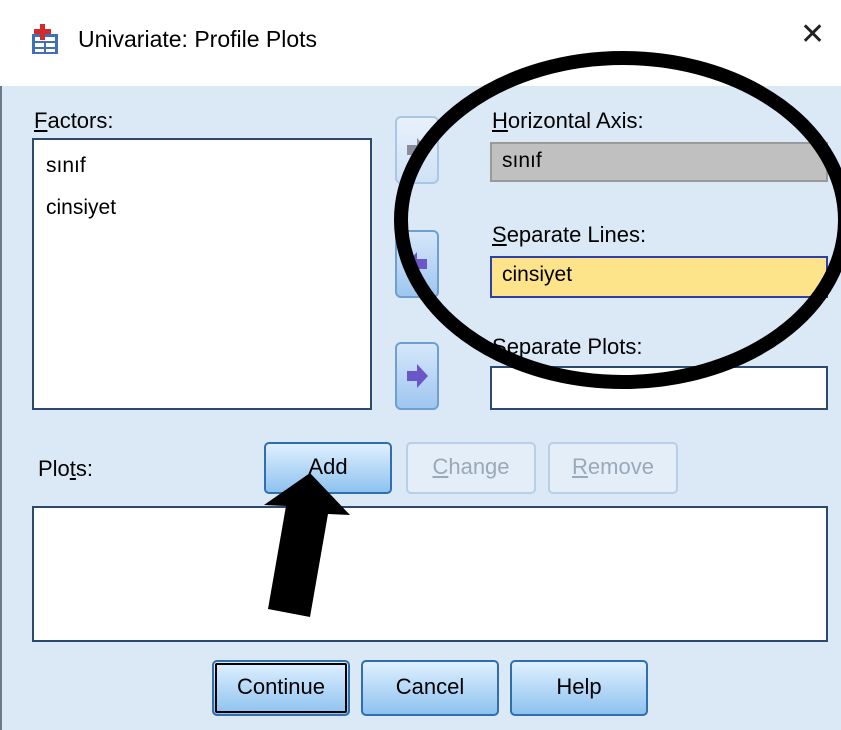 This screenshot has height=730, width=841. Describe the element at coordinates (420, 43) in the screenshot. I see `title-bar: Univariate: Profile Plots ✕` at that location.